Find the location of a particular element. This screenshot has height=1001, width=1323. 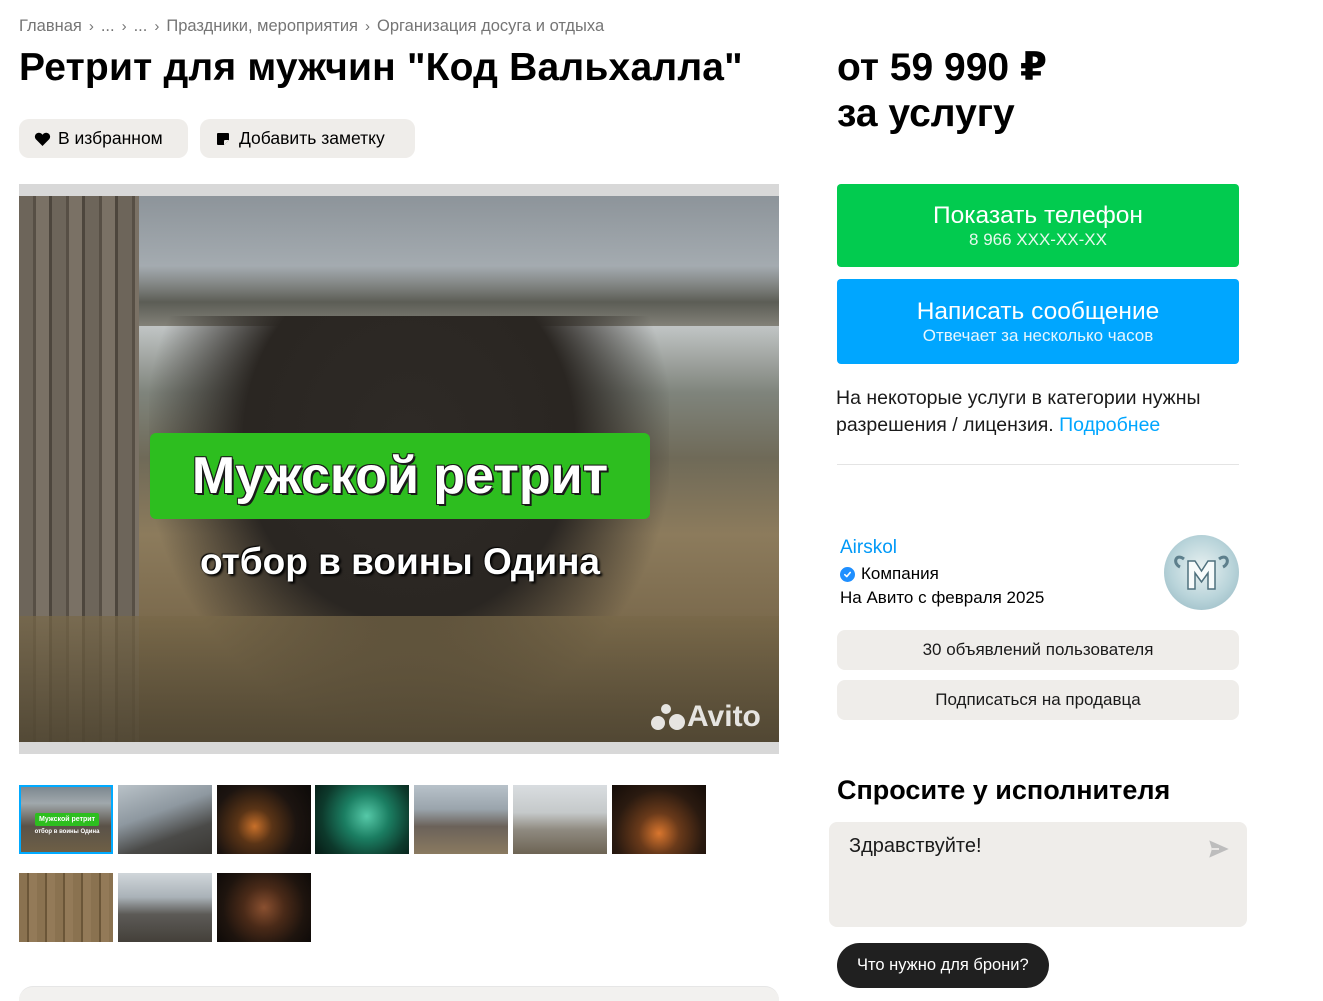

heart-icon is located at coordinates (42, 139).